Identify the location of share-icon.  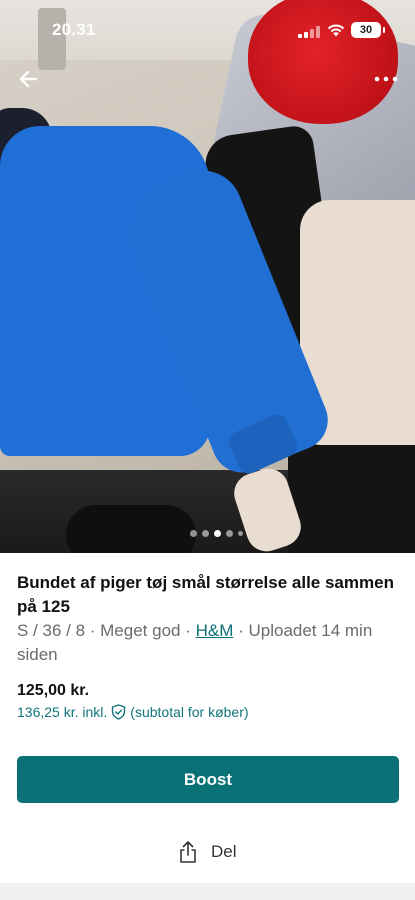
(188, 852).